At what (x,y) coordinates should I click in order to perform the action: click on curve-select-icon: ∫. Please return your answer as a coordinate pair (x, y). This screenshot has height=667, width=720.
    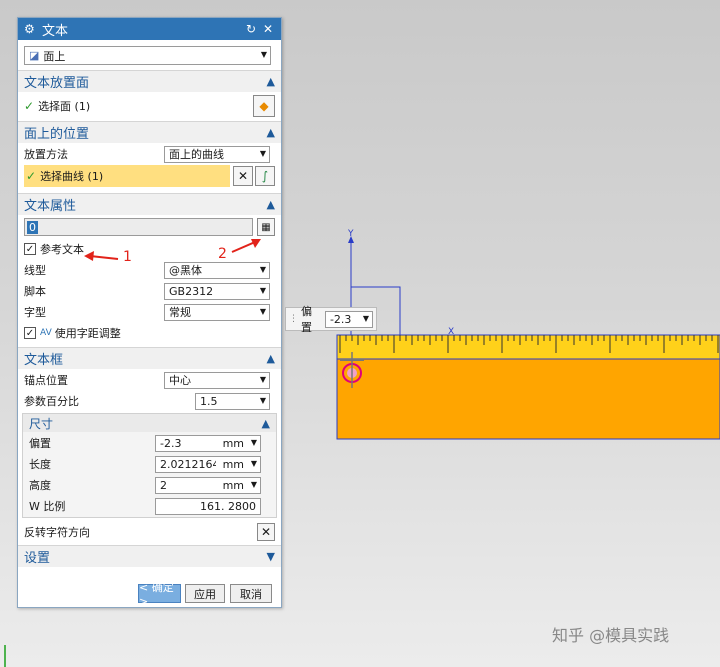
    Looking at the image, I should click on (265, 176).